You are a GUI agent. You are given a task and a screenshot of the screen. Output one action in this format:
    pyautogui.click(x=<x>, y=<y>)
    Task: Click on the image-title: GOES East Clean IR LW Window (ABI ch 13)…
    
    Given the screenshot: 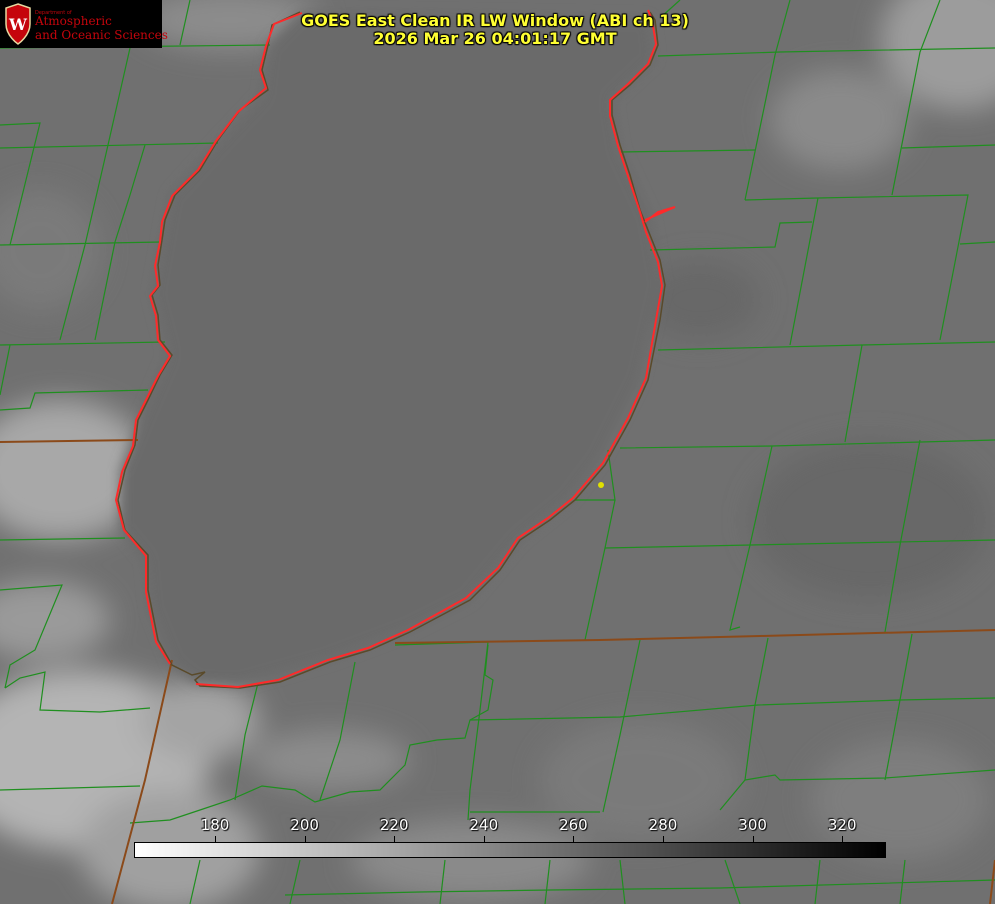 What is the action you would take?
    pyautogui.click(x=497, y=30)
    